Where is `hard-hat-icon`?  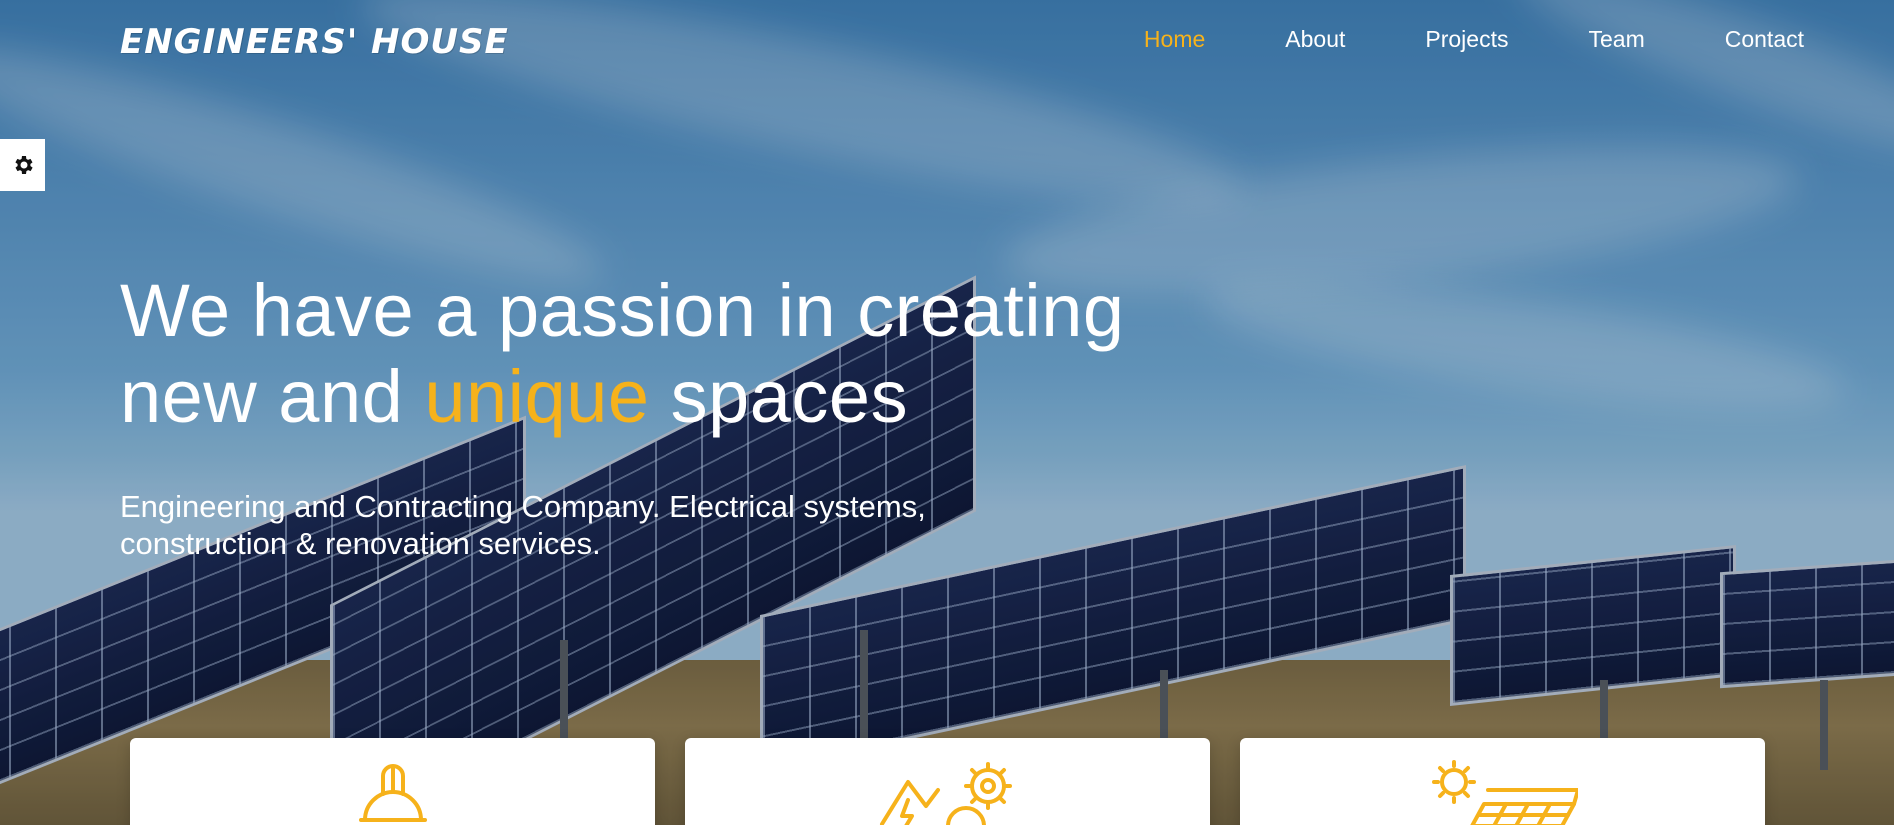 hard-hat-icon is located at coordinates (392, 793).